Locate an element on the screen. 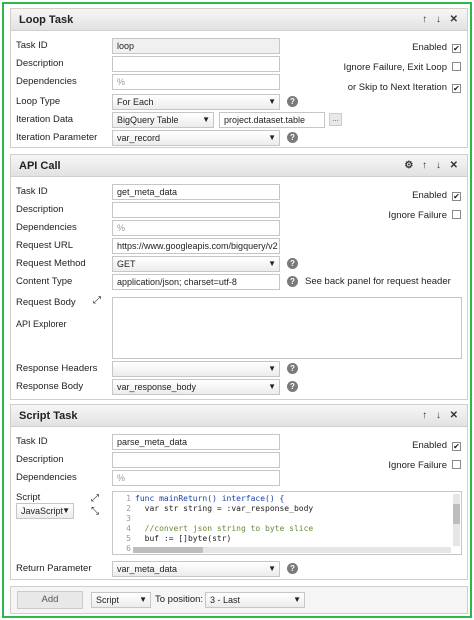 The height and width of the screenshot is (620, 474). loop-type-label: Loop Type is located at coordinates (38, 101).